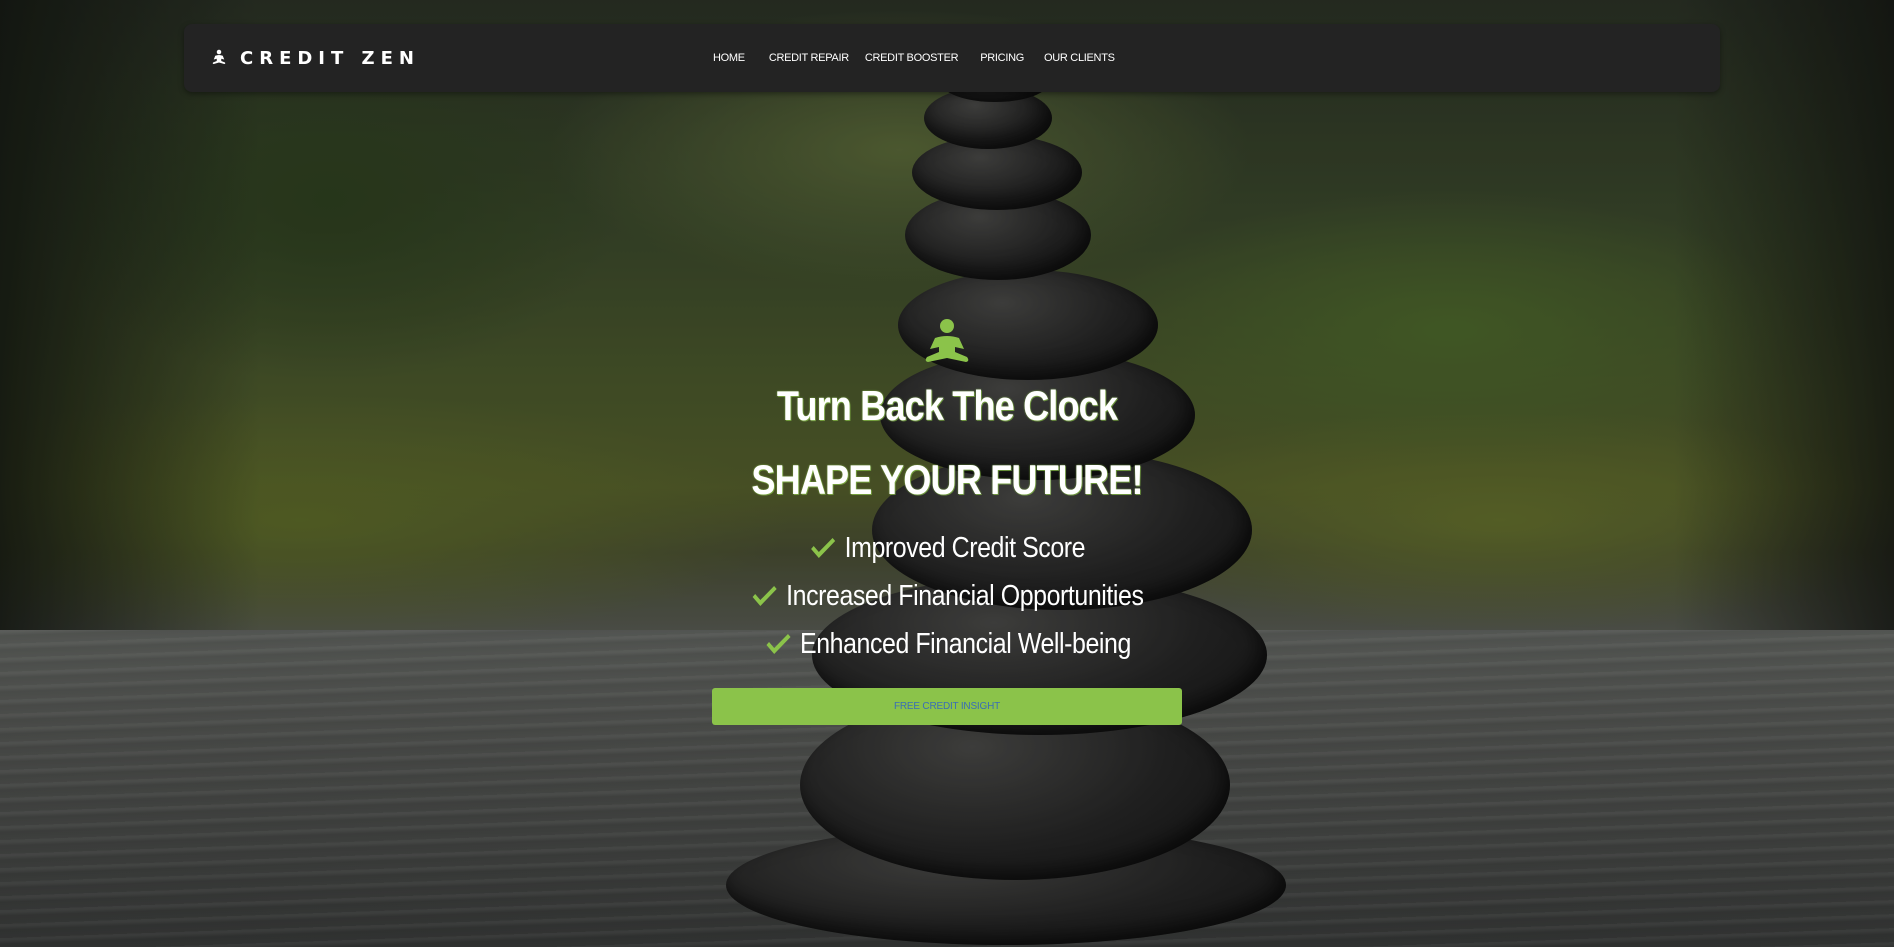 The width and height of the screenshot is (1894, 947). Describe the element at coordinates (947, 479) in the screenshot. I see `hero-subtitle: SHAPE YOUR FUTURE!` at that location.